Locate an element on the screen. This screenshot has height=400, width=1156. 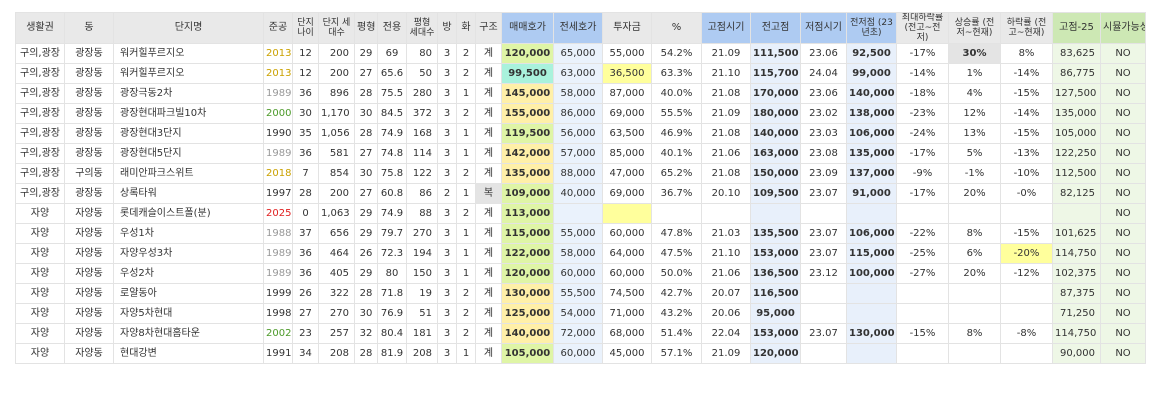
cell-peak-minus-25: 83,625 is located at coordinates (1076, 53).